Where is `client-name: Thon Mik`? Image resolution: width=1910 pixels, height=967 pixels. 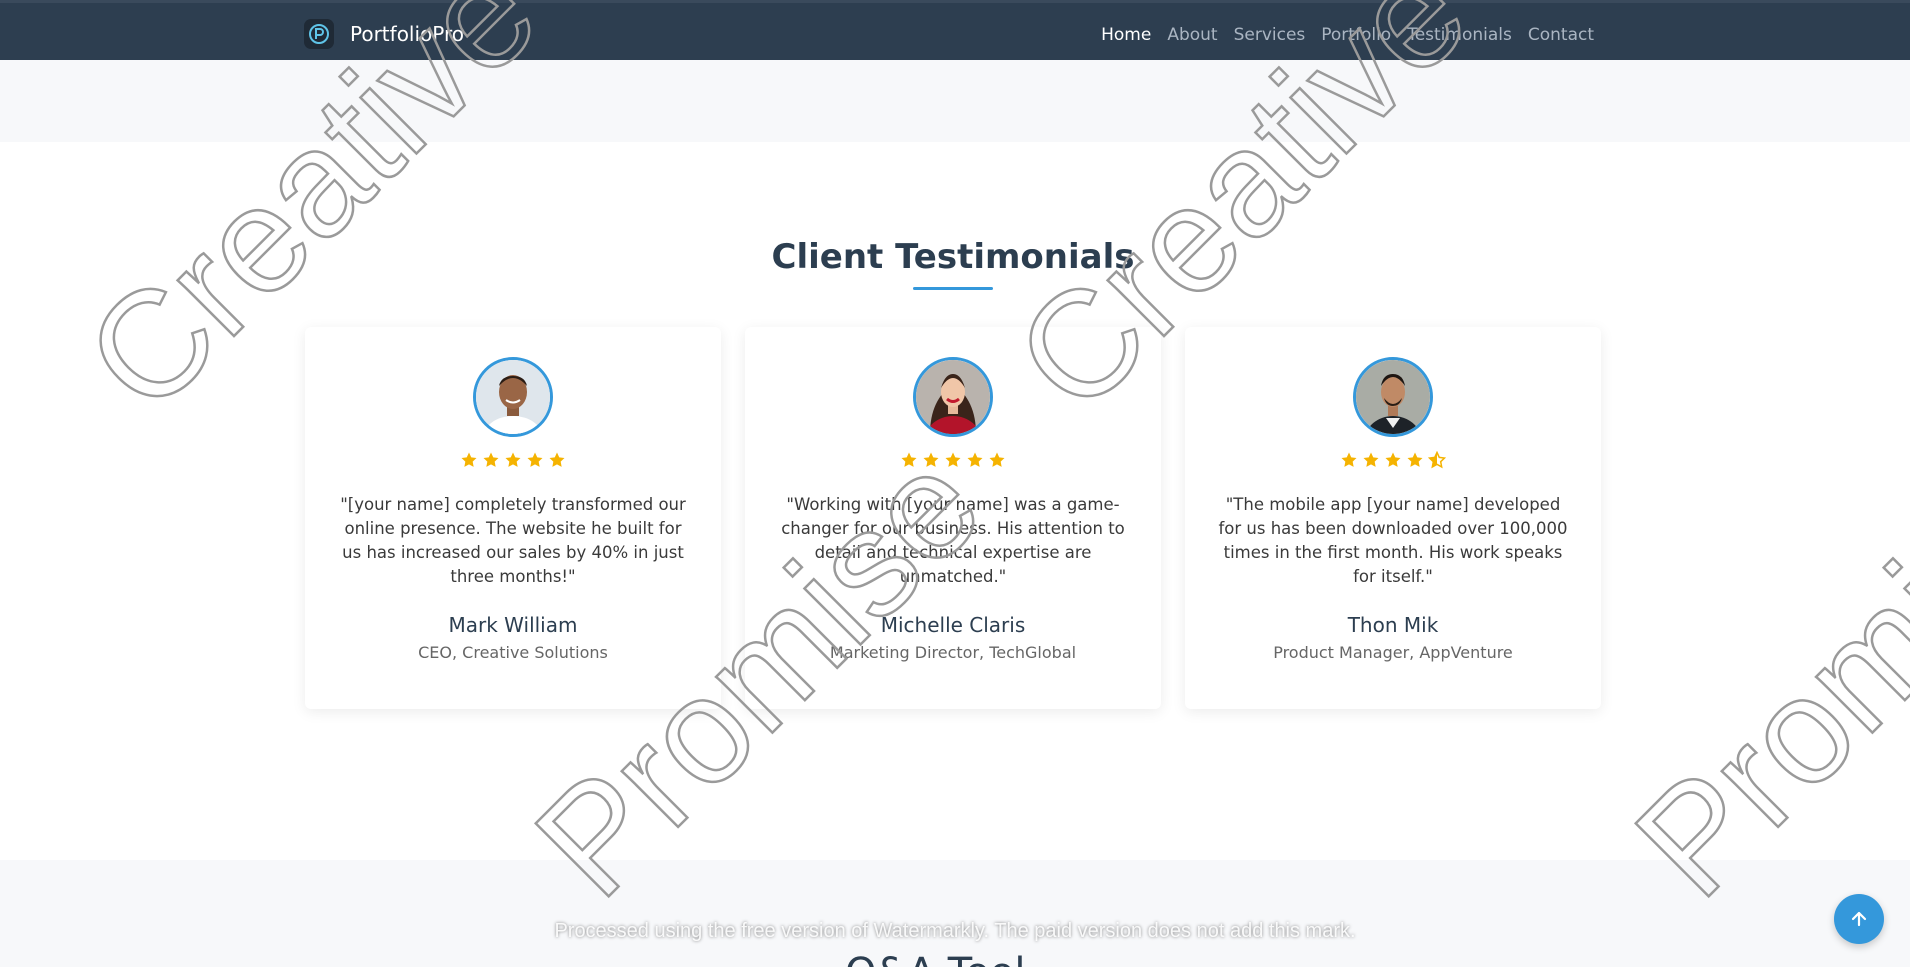
client-name: Thon Mik is located at coordinates (1393, 625).